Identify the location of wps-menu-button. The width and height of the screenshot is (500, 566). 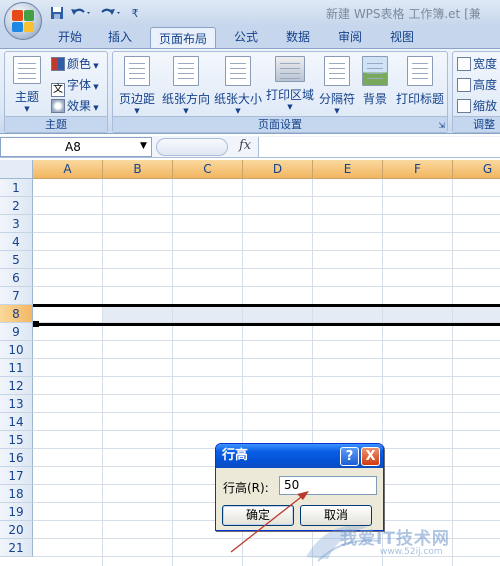
(23, 21).